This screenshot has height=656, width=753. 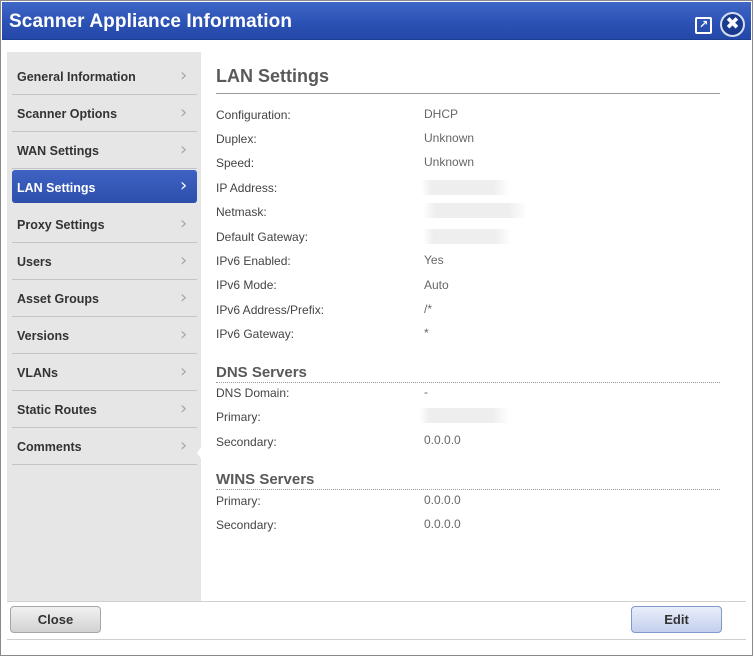 I want to click on sidebar-item-label: Asset Groups, so click(x=58, y=299).